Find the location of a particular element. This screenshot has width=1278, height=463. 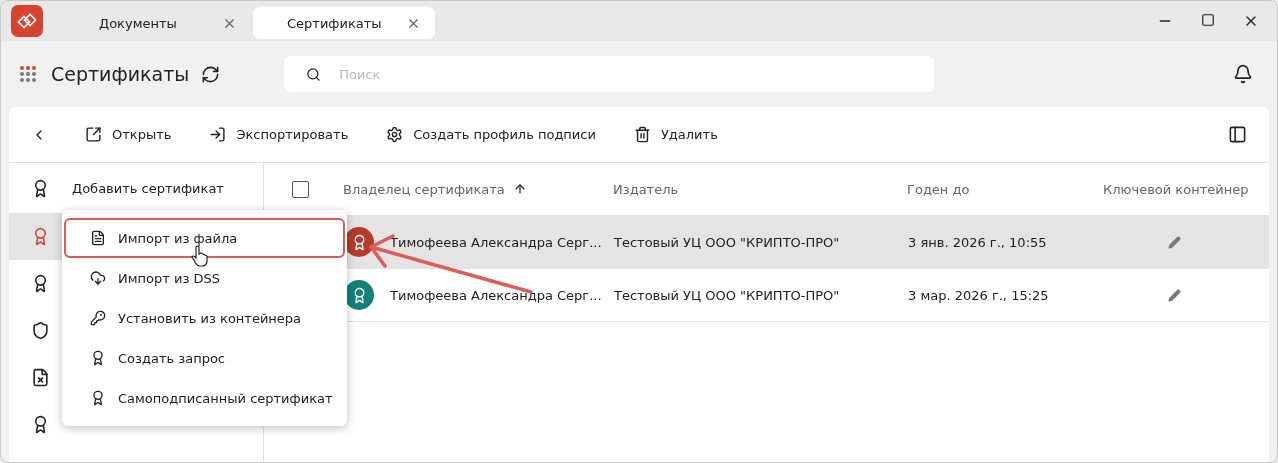

page-title: Сертификаты is located at coordinates (120, 74).